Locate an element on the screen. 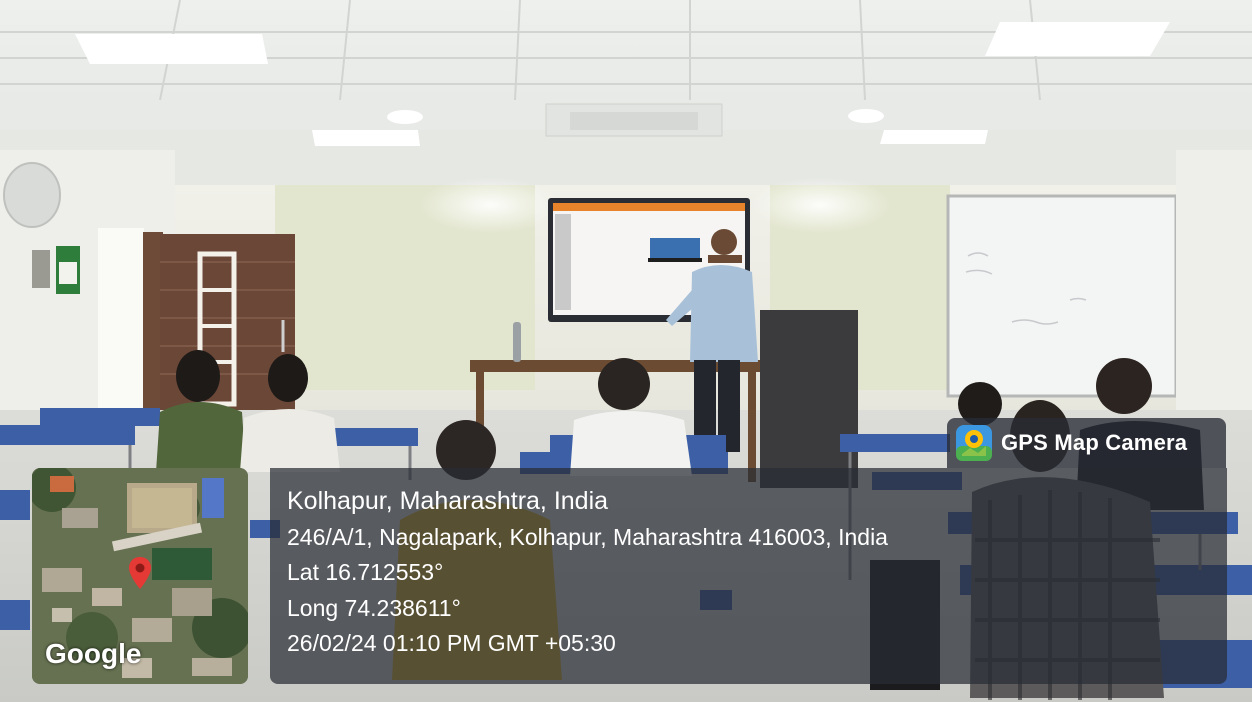 This screenshot has height=702, width=1252. map-pin-icon is located at coordinates (140, 573).